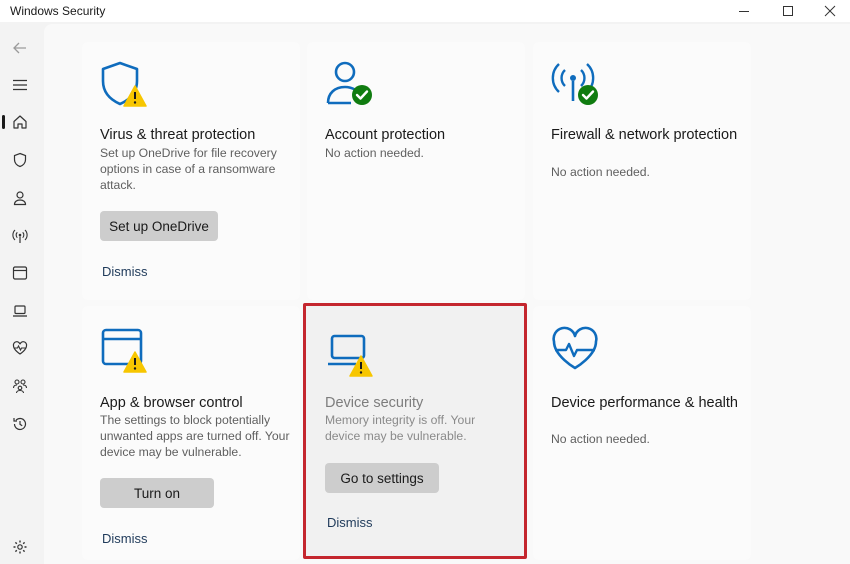 This screenshot has width=850, height=564. What do you see at coordinates (157, 493) in the screenshot?
I see `turn-on-button: Turn on` at bounding box center [157, 493].